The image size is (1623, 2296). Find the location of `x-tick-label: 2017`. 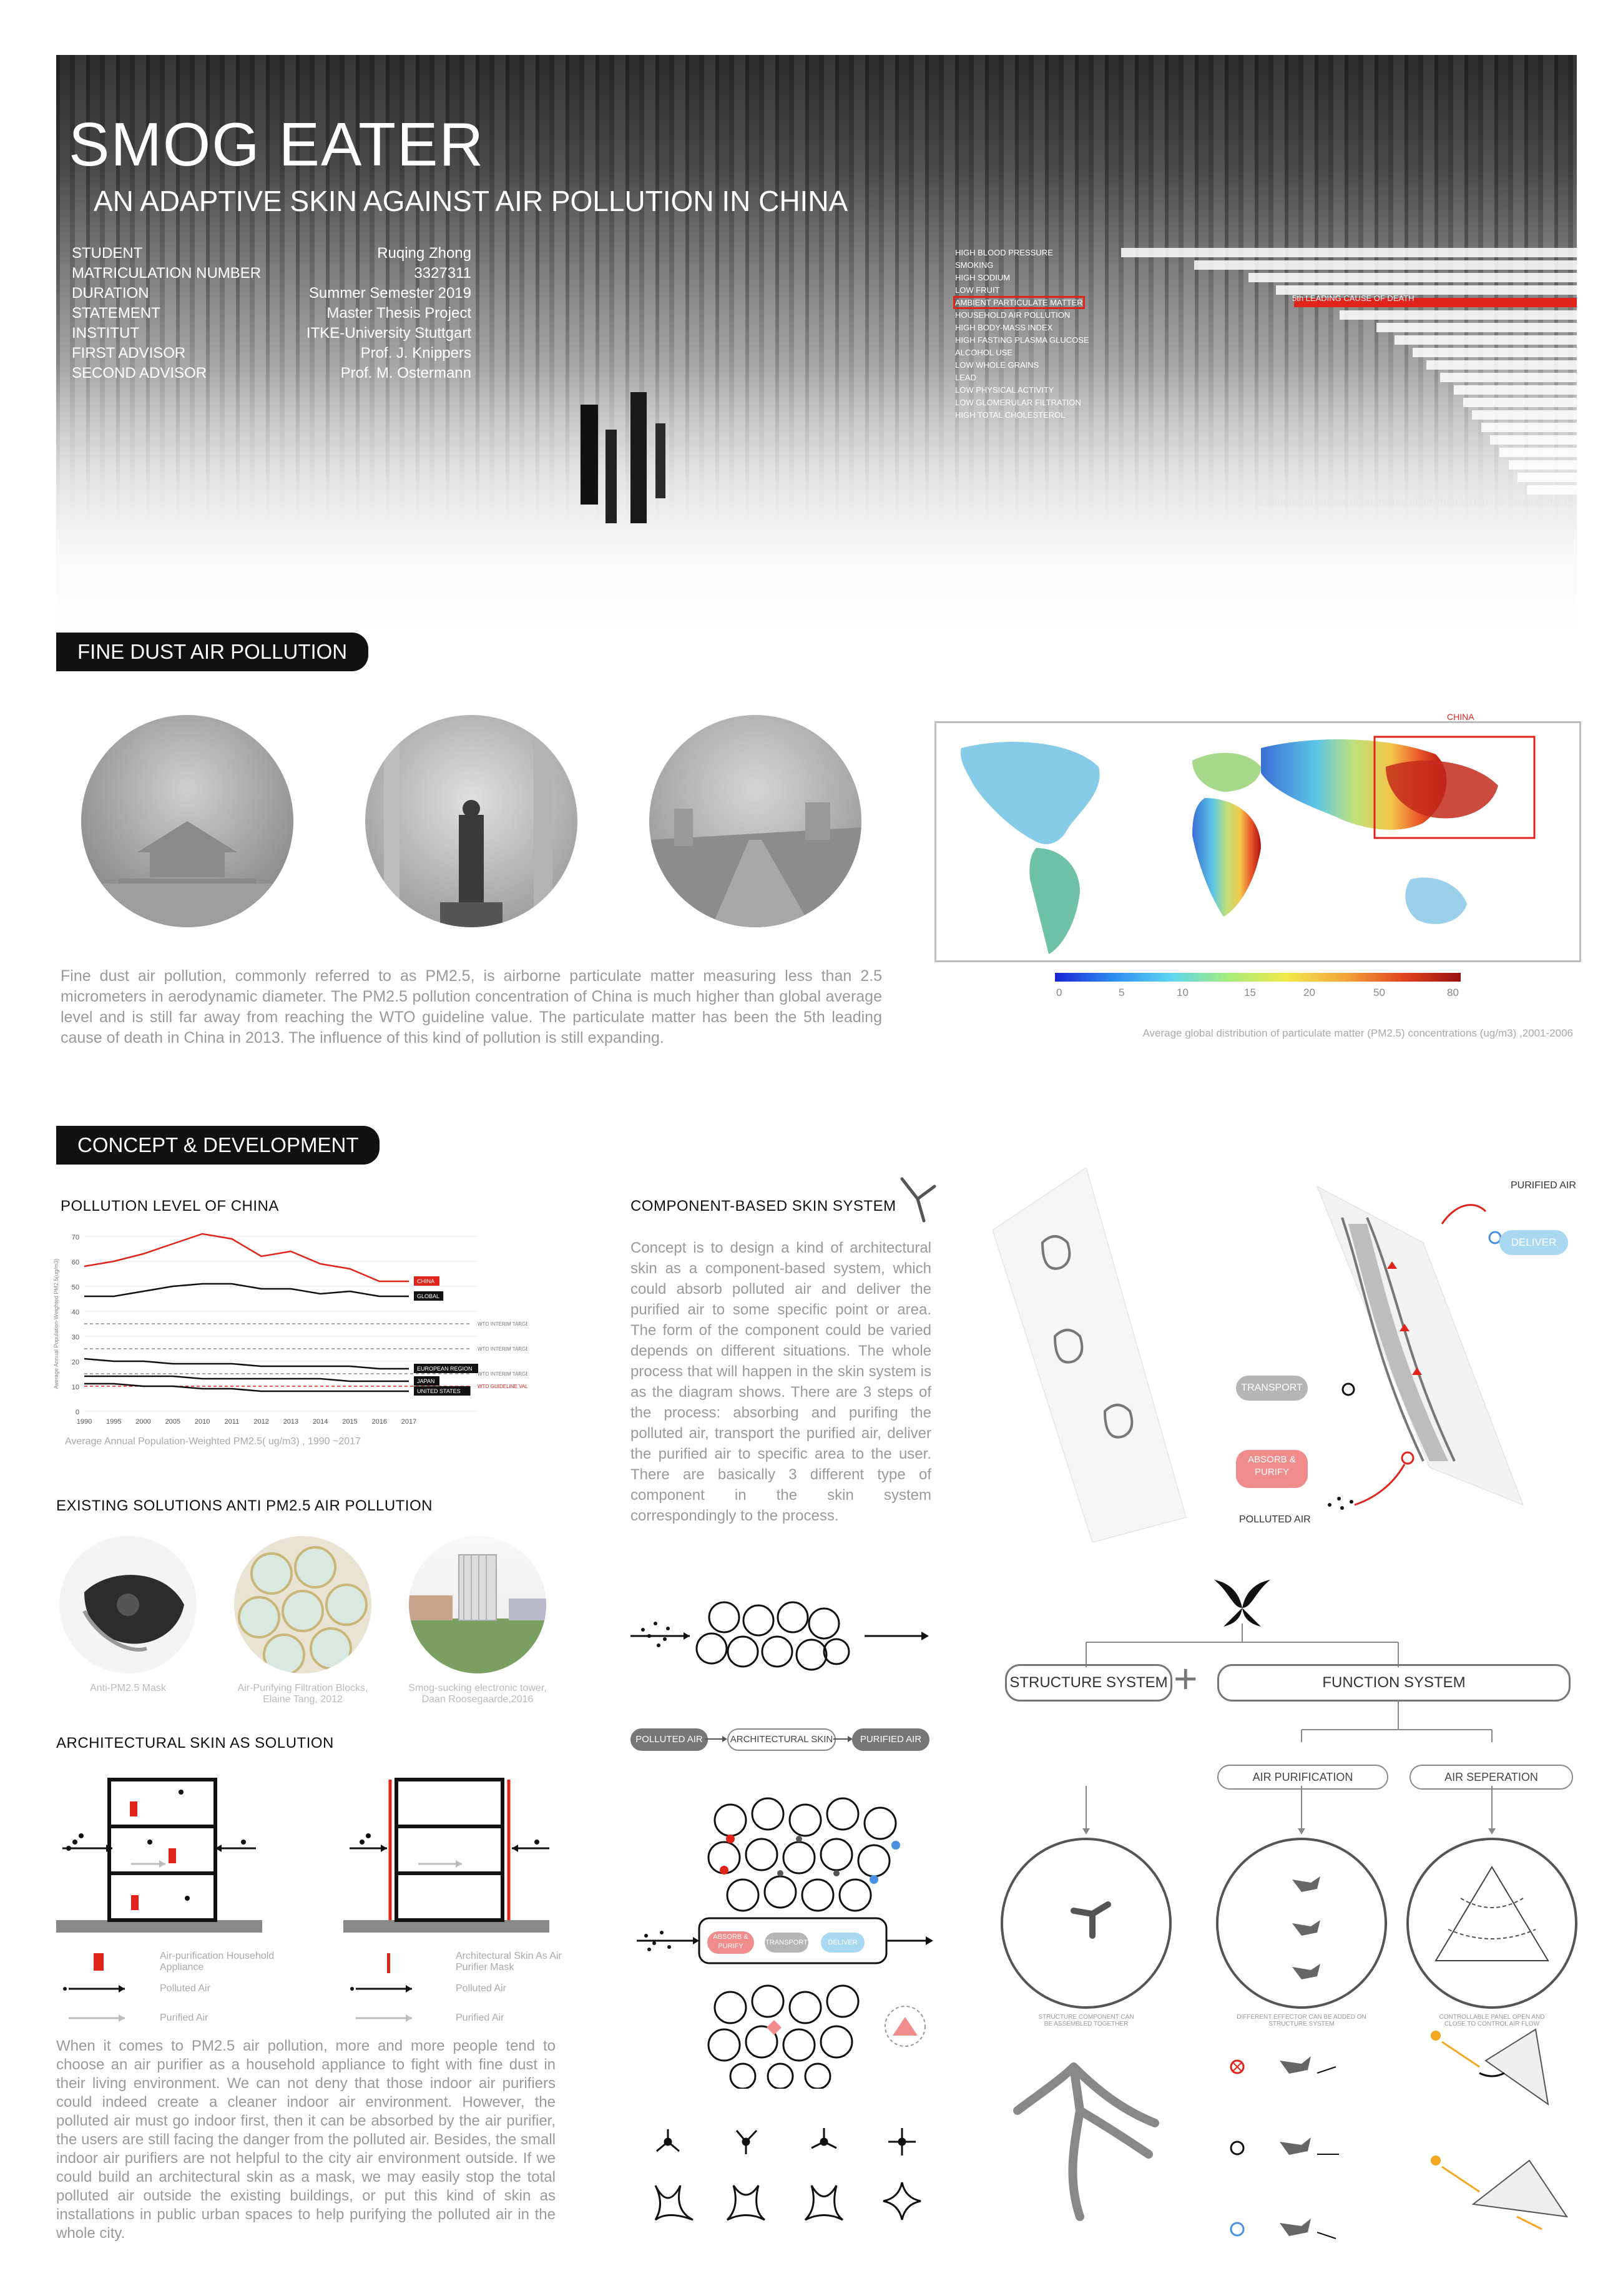

x-tick-label: 2017 is located at coordinates (408, 1422).